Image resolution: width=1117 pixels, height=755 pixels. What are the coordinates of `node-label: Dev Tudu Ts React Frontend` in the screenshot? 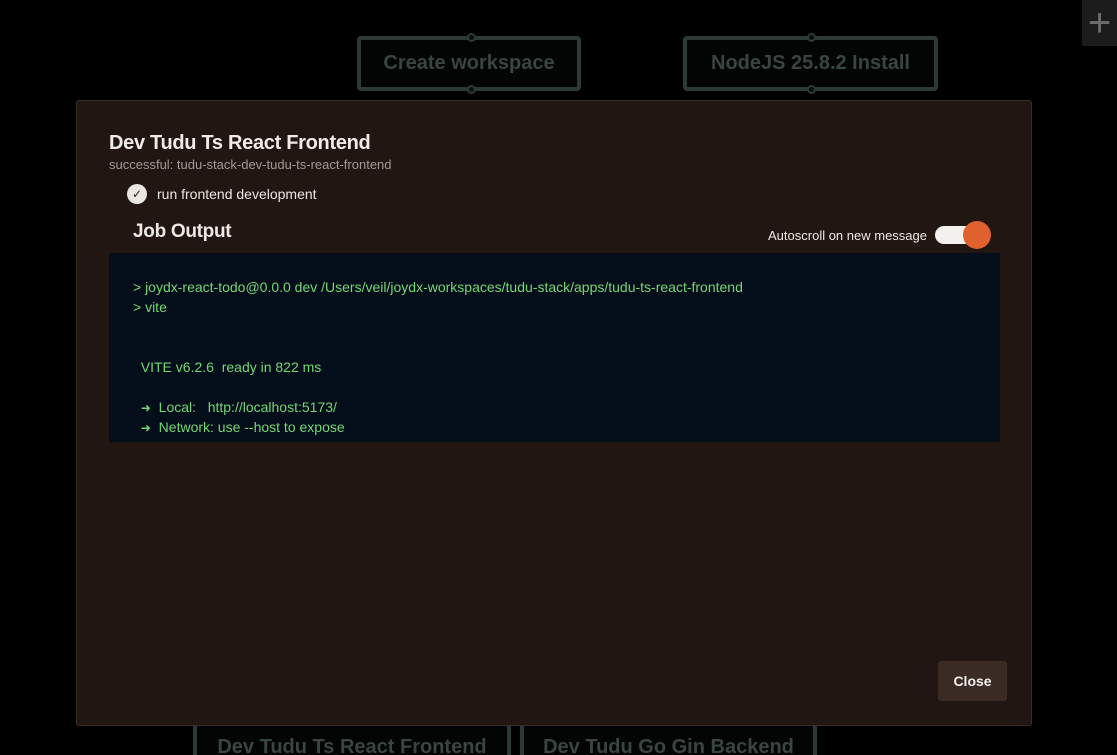 It's located at (352, 745).